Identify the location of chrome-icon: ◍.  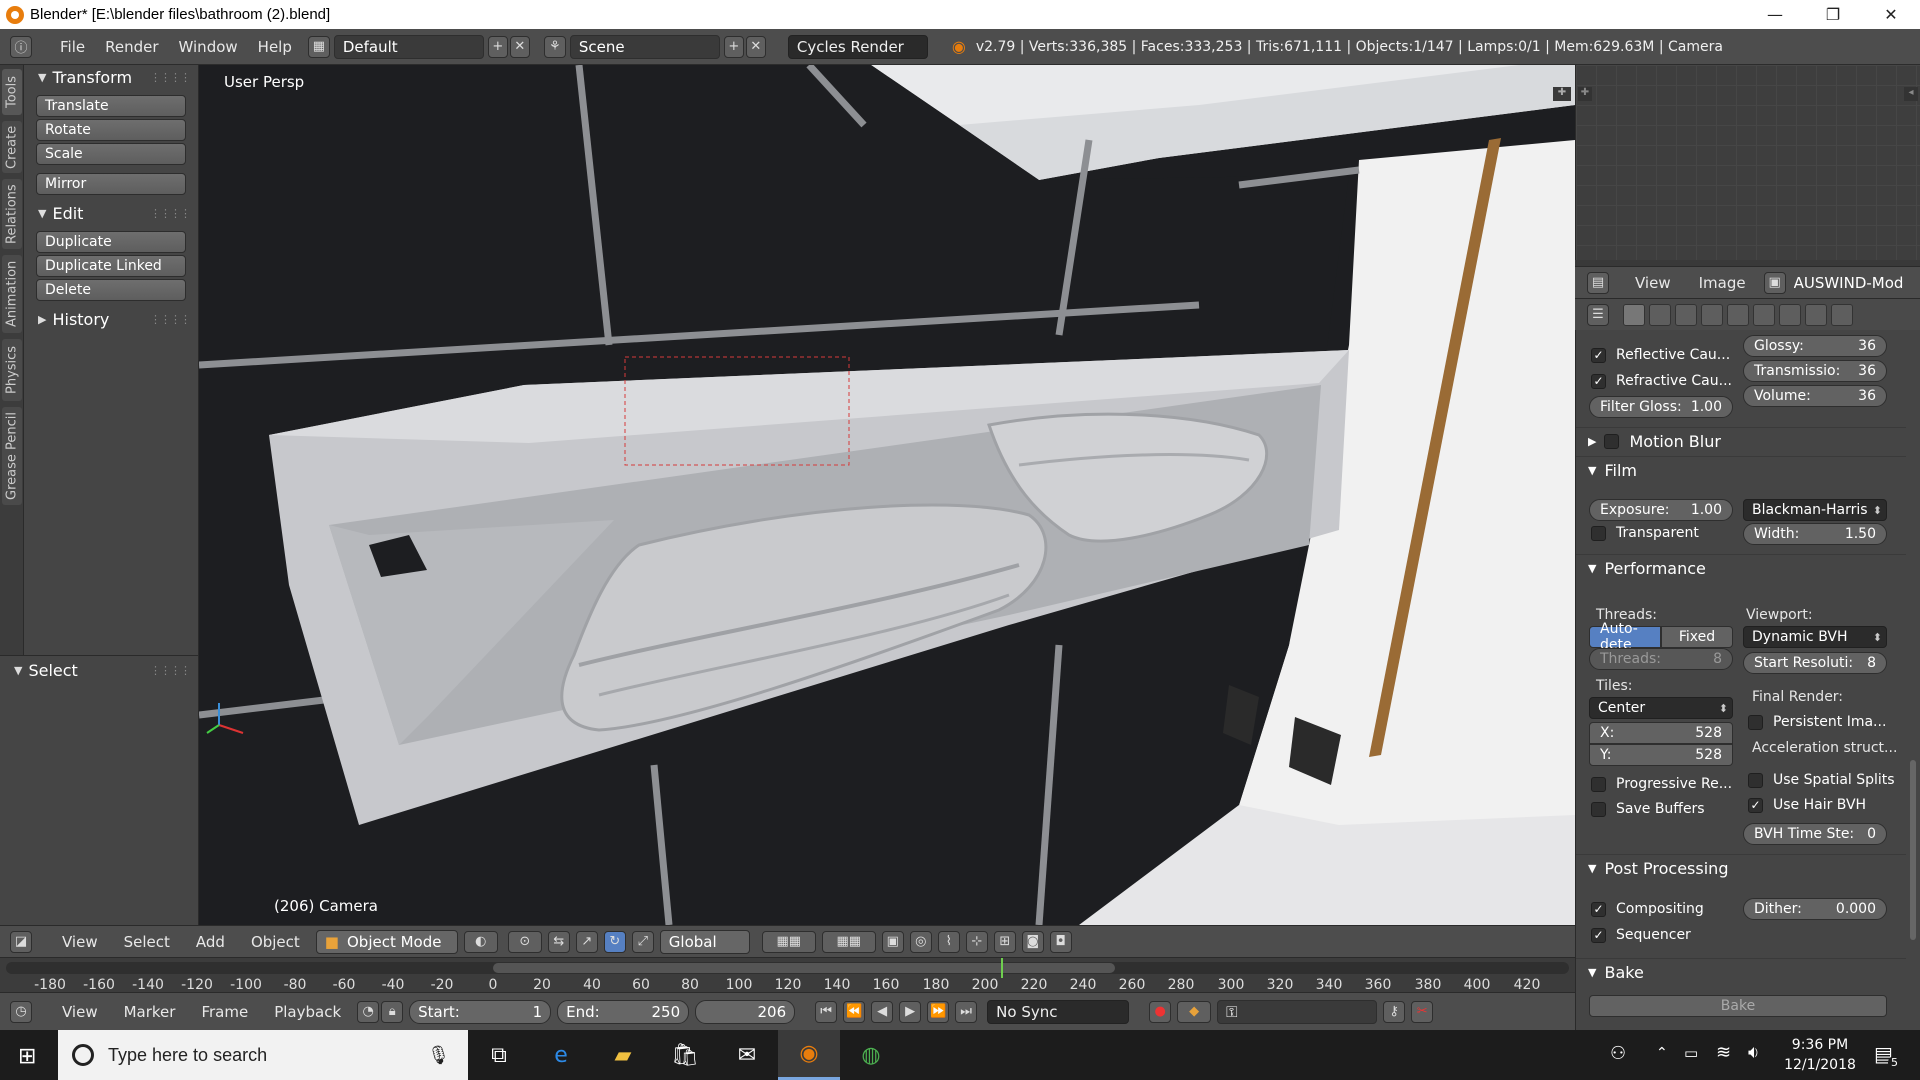
(871, 1055).